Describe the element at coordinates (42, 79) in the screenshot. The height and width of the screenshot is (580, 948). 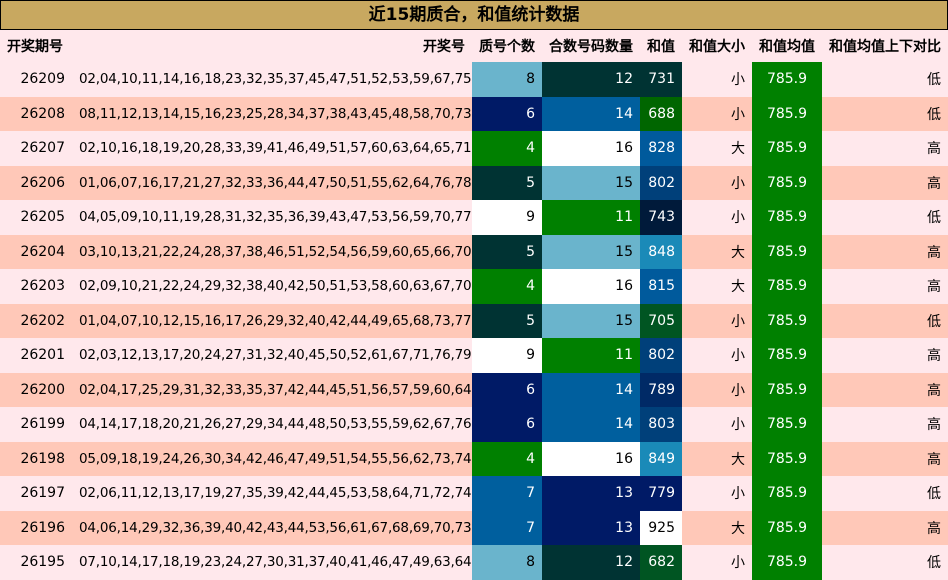
I see `cell-period: 26209` at that location.